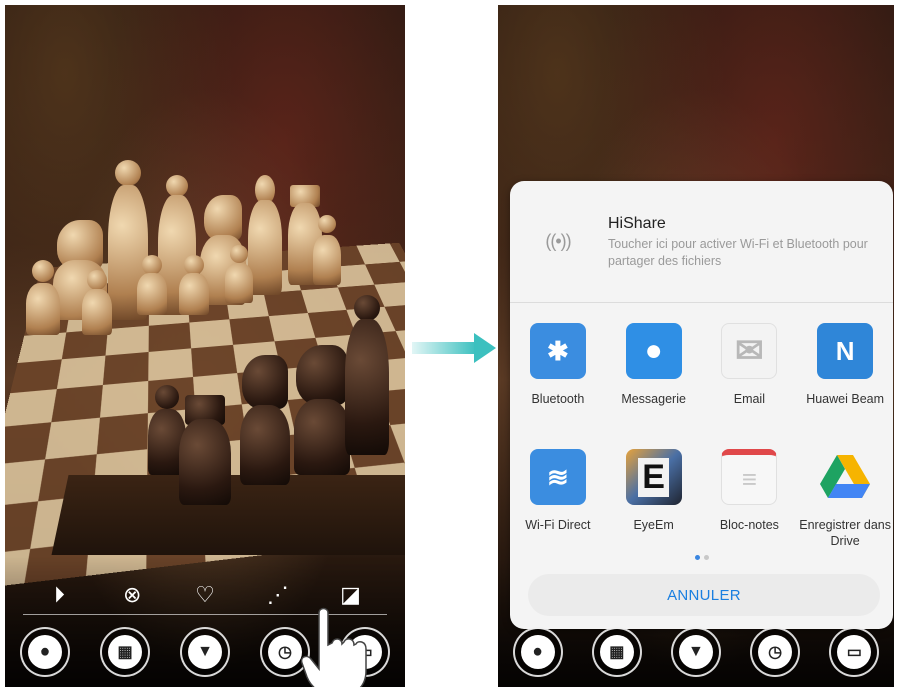 This screenshot has width=898, height=691. Describe the element at coordinates (367, 375) in the screenshot. I see `black-queen-piece` at that location.